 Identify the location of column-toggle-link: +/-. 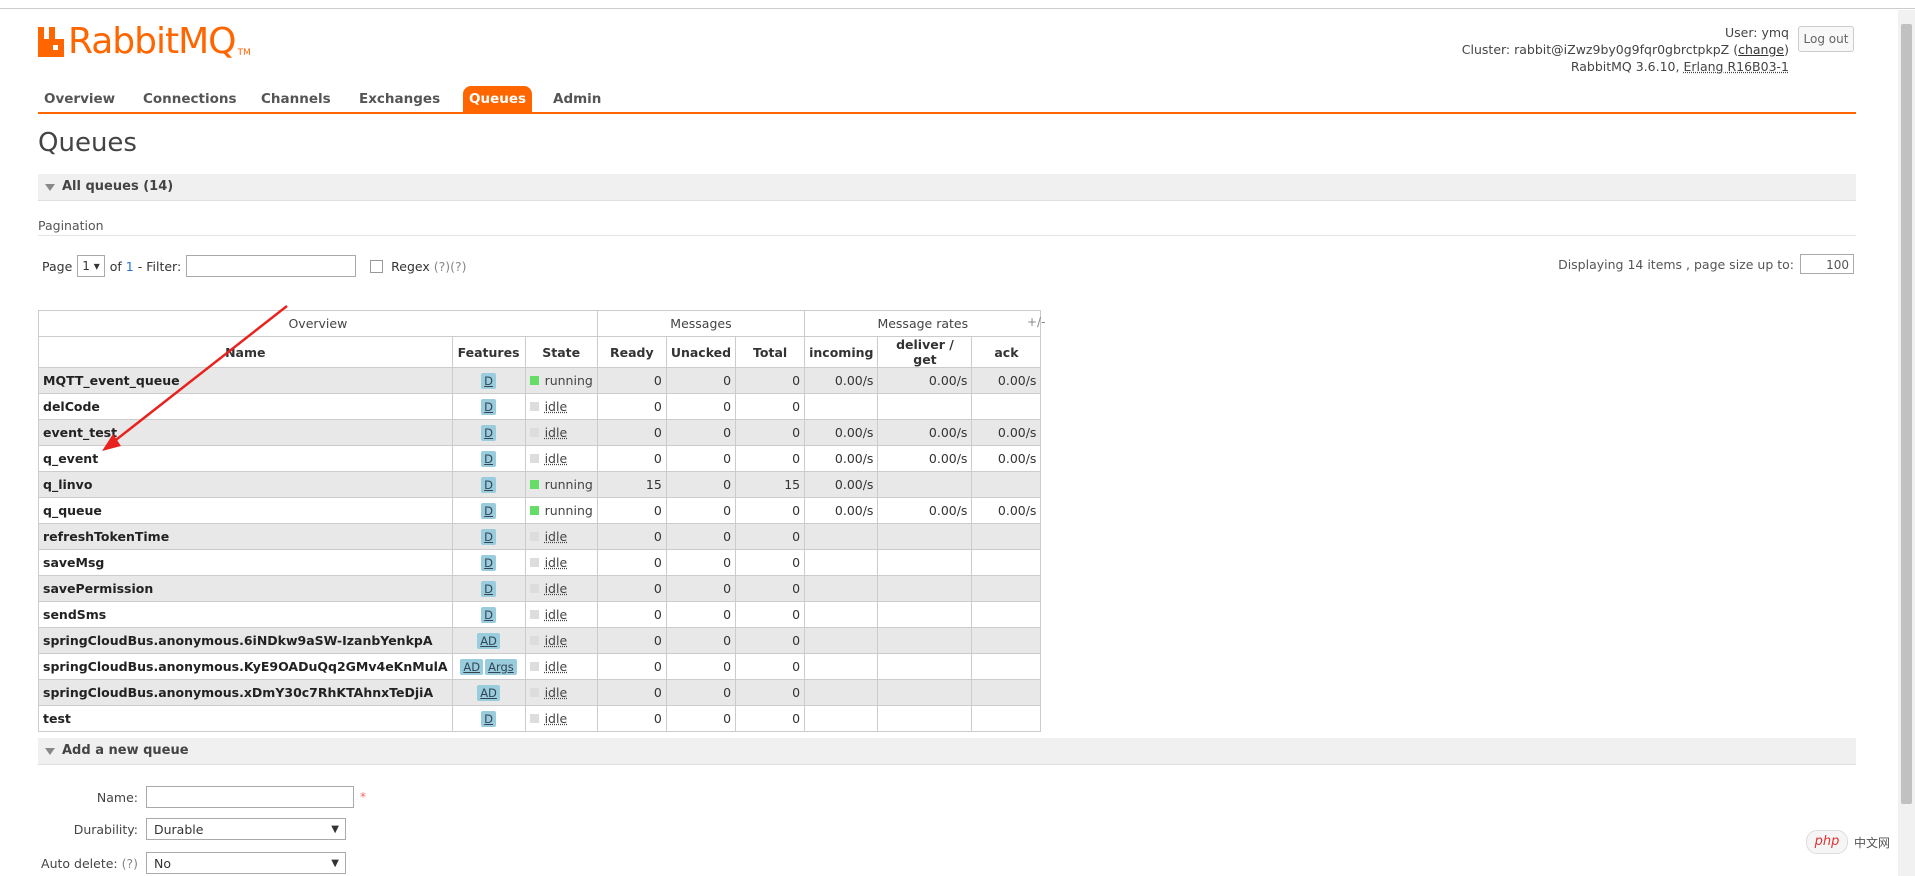
(1036, 322).